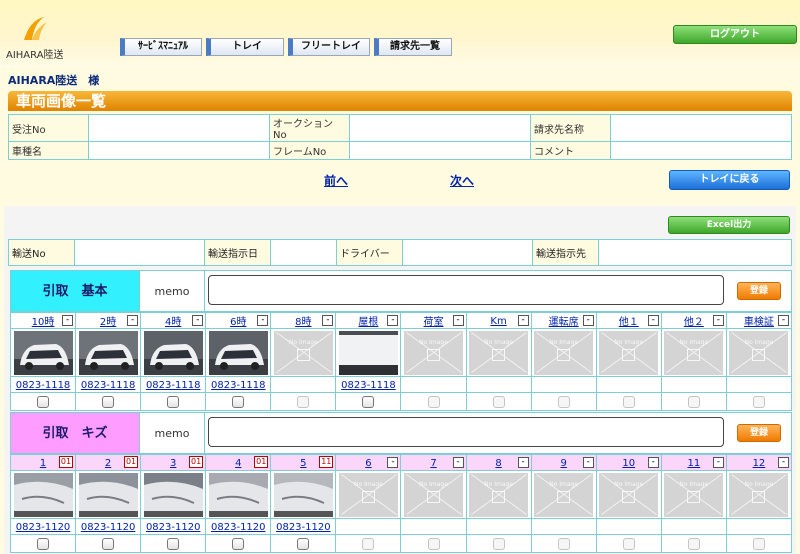 The width and height of the screenshot is (800, 554). I want to click on back-to-tray-button: トレイに戻る, so click(729, 180).